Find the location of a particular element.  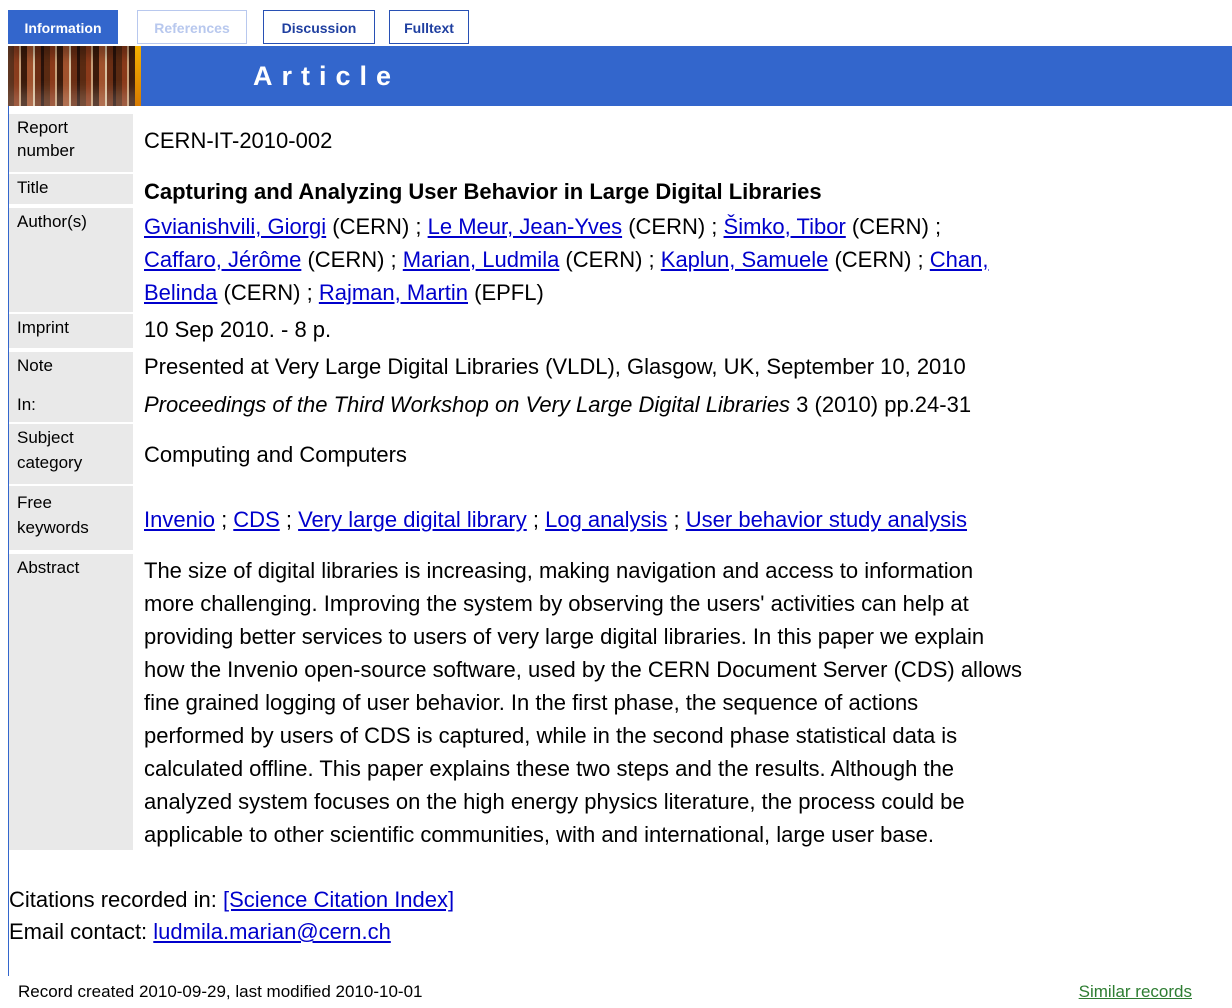

tab-discussion: Discussion is located at coordinates (319, 27).